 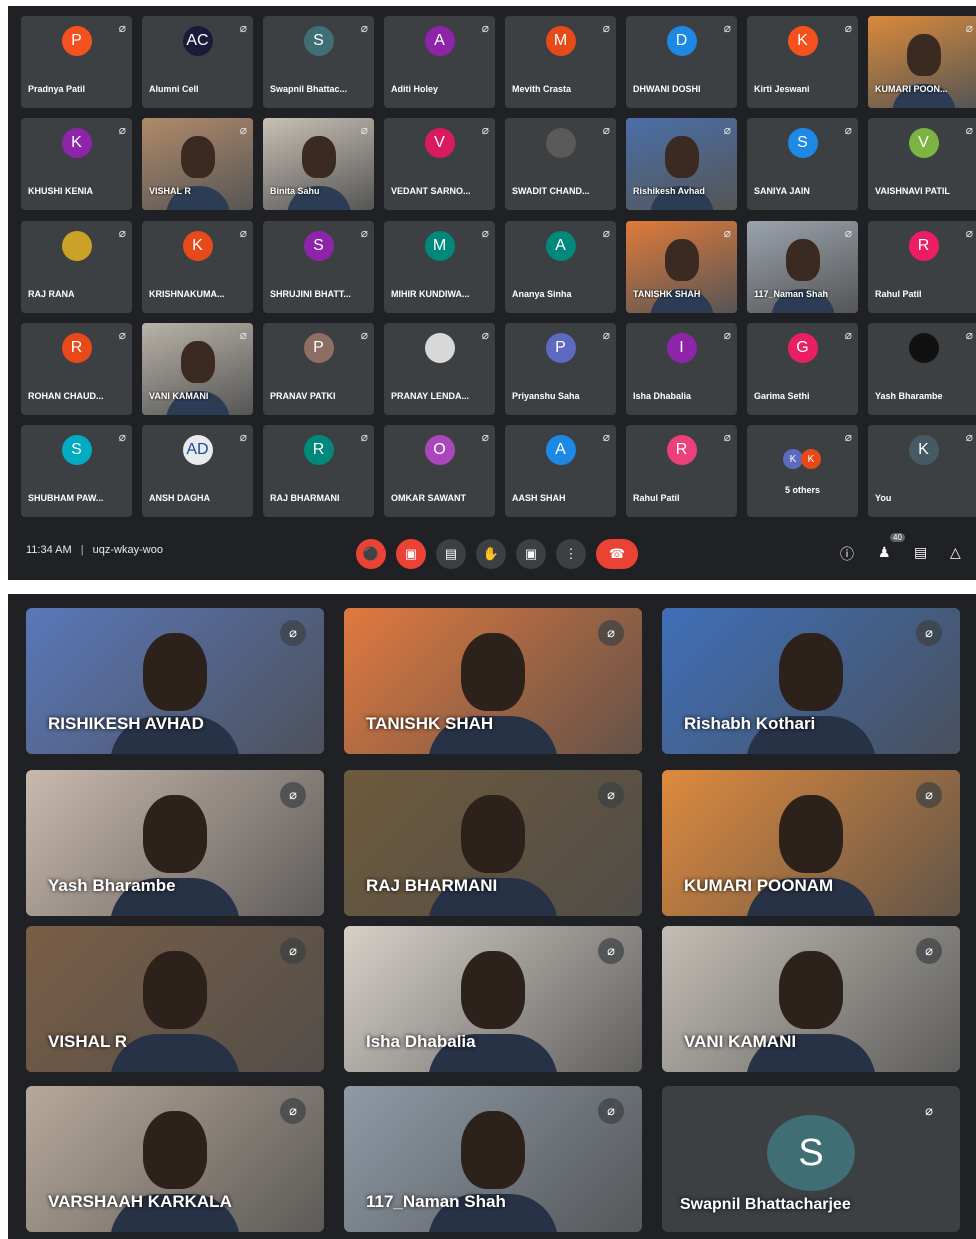 What do you see at coordinates (923, 347) in the screenshot?
I see `participant-avatar` at bounding box center [923, 347].